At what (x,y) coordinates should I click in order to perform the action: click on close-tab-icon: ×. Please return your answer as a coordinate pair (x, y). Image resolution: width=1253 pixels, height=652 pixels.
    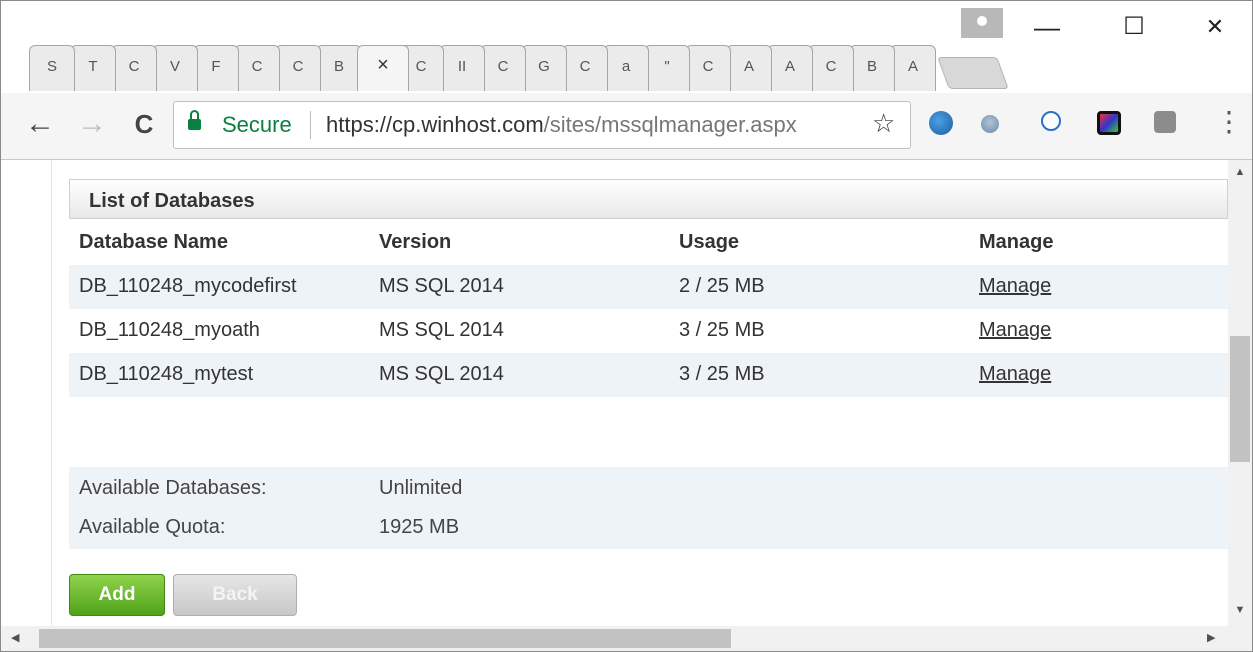
    Looking at the image, I should click on (383, 65).